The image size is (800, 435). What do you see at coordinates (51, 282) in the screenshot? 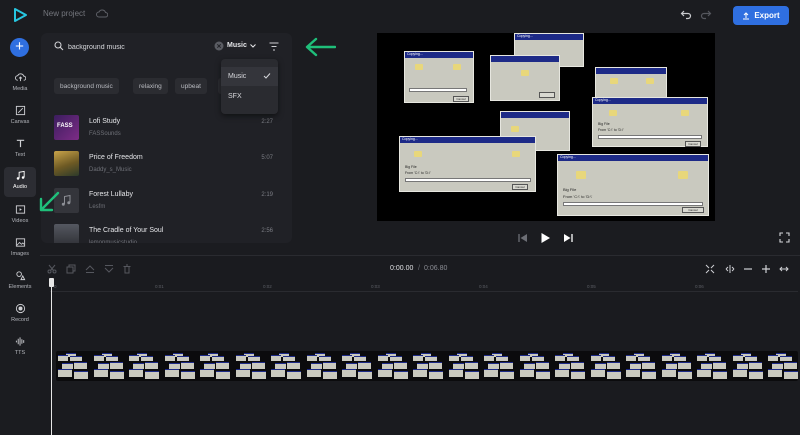
I see `playhead-handle` at bounding box center [51, 282].